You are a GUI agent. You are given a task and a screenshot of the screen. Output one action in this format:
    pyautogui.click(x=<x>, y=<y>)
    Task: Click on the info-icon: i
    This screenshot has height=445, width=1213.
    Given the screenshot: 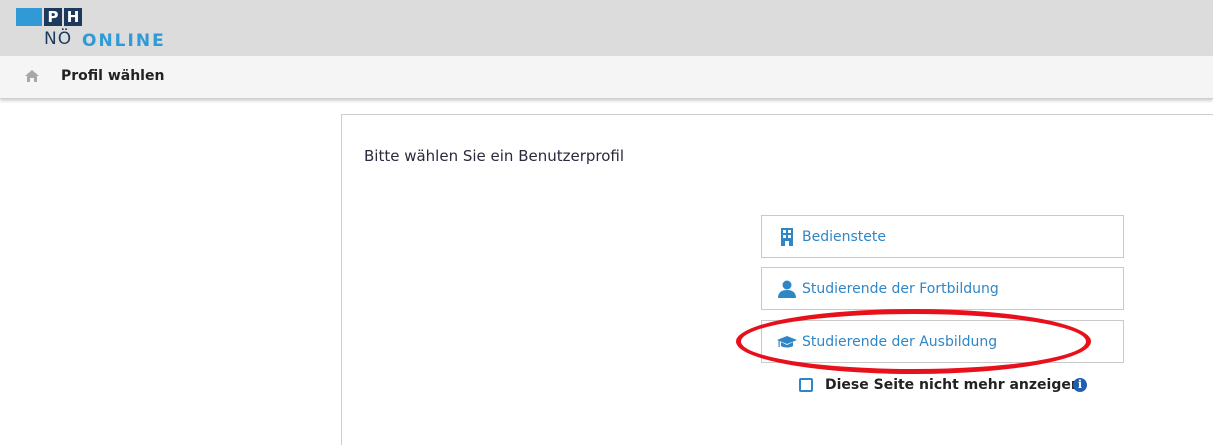 What is the action you would take?
    pyautogui.click(x=1080, y=385)
    